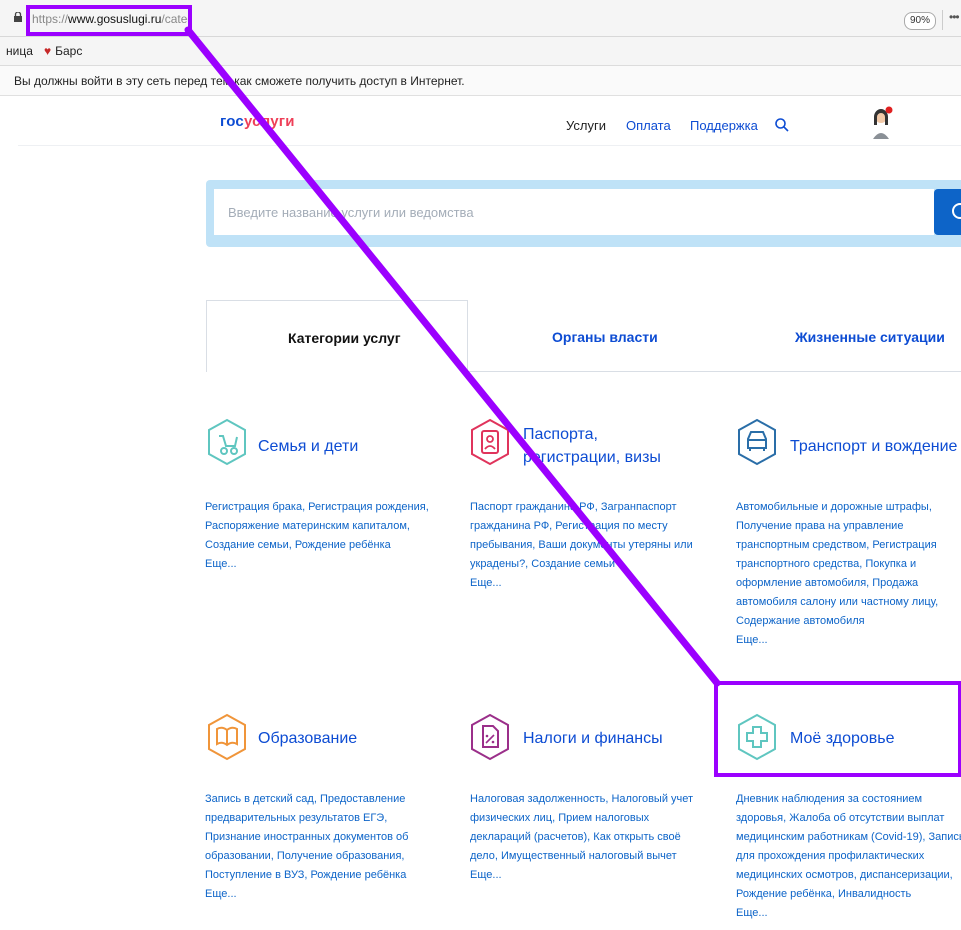  Describe the element at coordinates (592, 458) in the screenshot. I see `category-title-passports-line2: регистрации, визы` at that location.